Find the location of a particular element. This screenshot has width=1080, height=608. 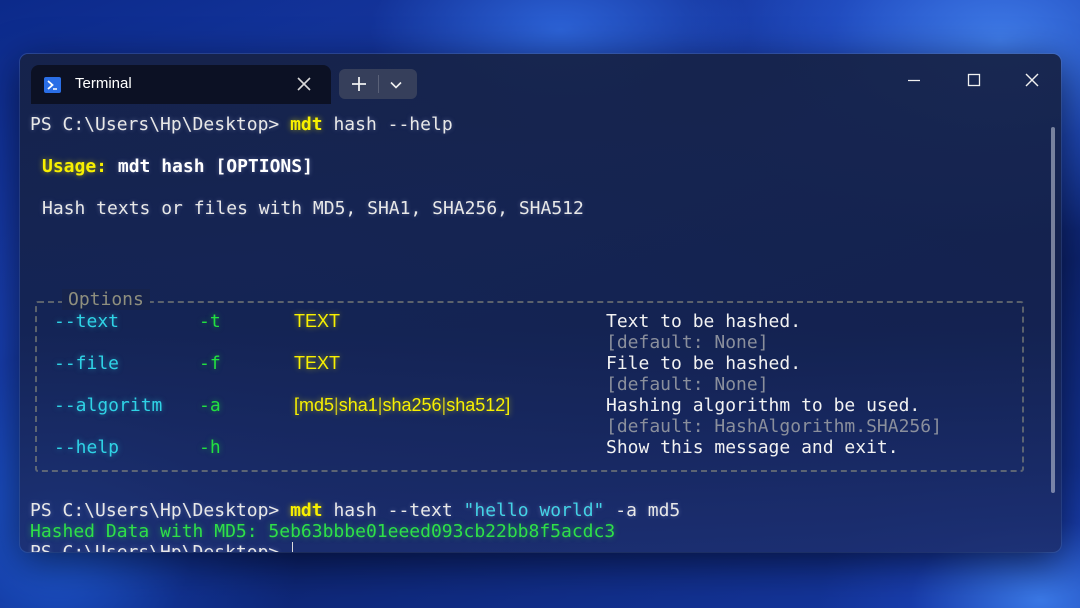

minimize-icon is located at coordinates (914, 80).